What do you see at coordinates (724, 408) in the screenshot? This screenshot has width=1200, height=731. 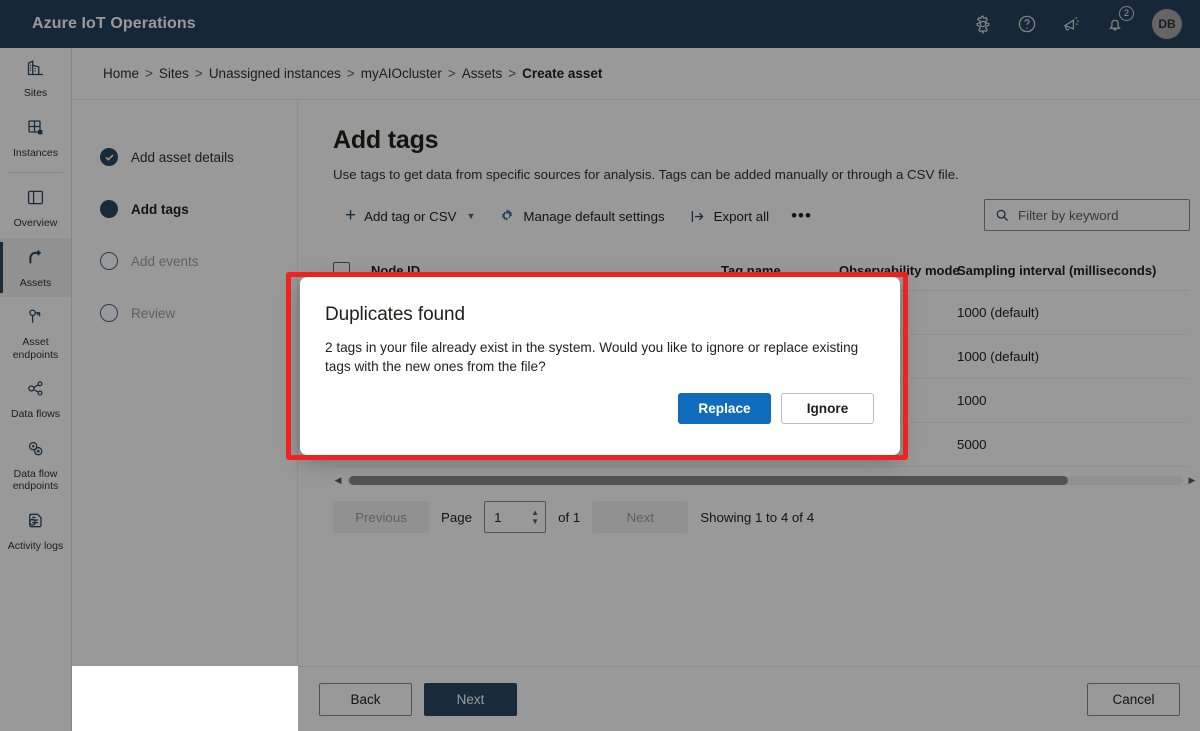 I see `replace-button: Replace` at bounding box center [724, 408].